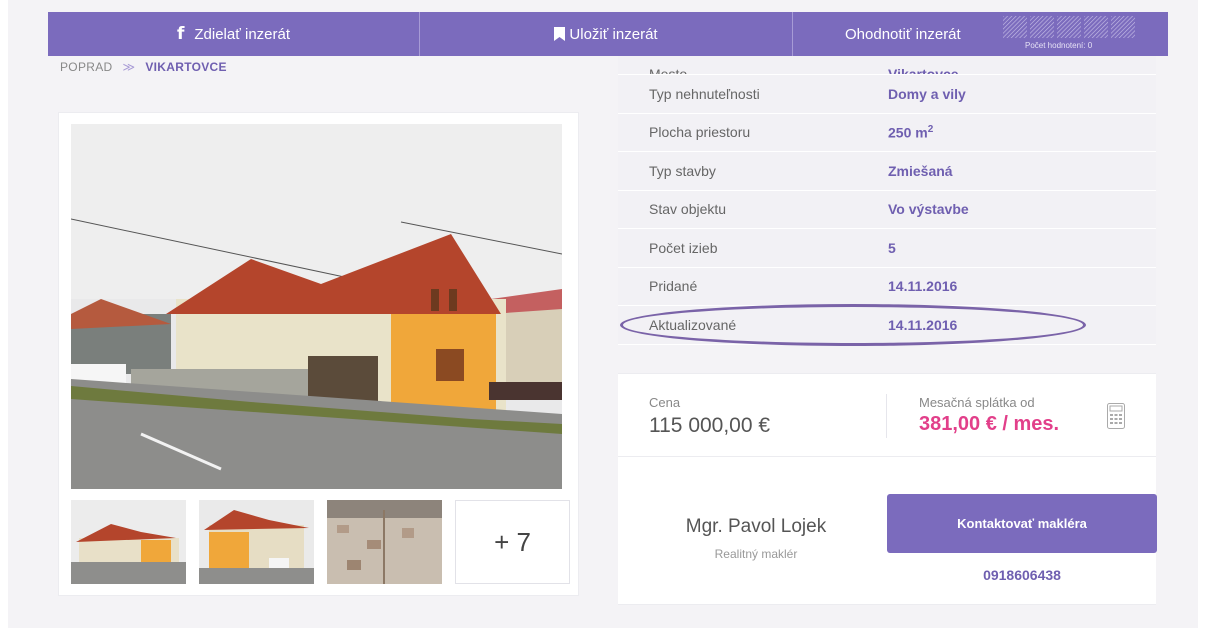 The image size is (1206, 637). I want to click on share-listing-button: f Zdielať inzerát, so click(234, 34).